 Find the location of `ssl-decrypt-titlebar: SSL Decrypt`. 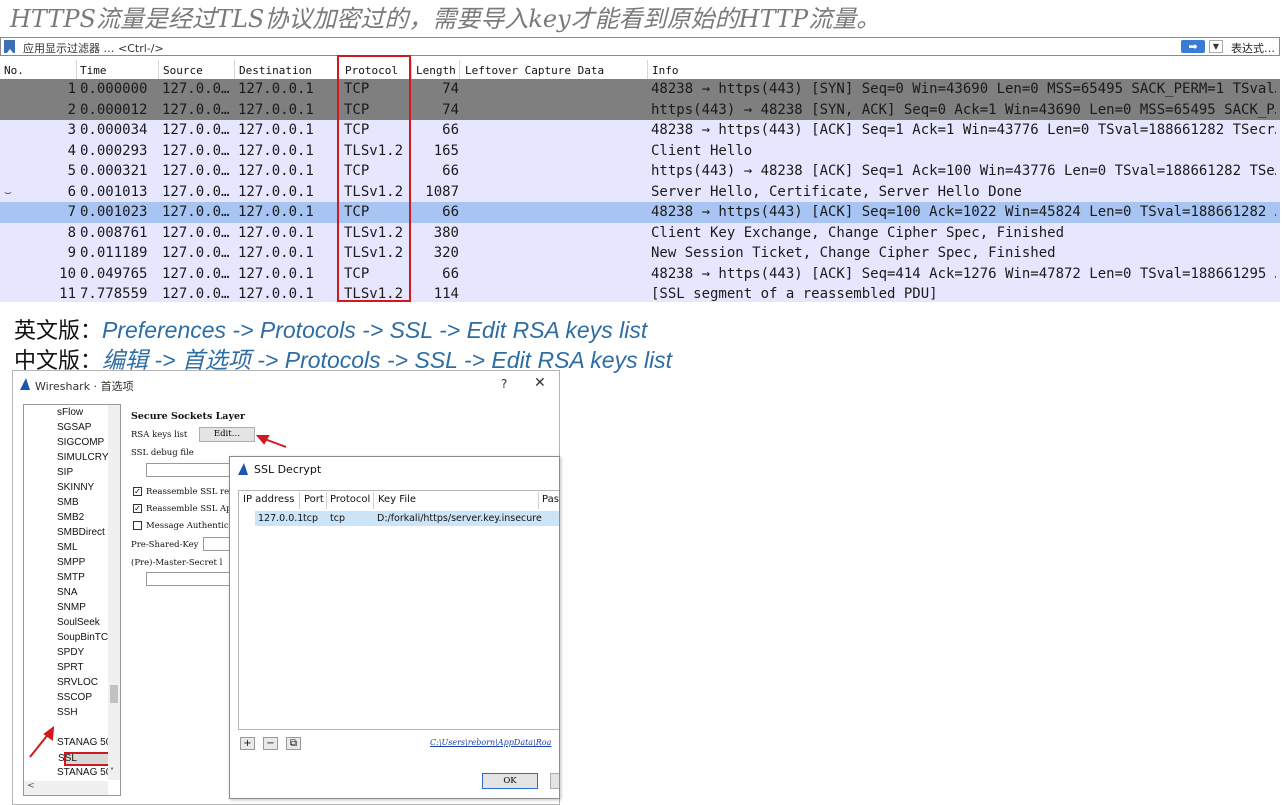

ssl-decrypt-titlebar: SSL Decrypt is located at coordinates (394, 470).